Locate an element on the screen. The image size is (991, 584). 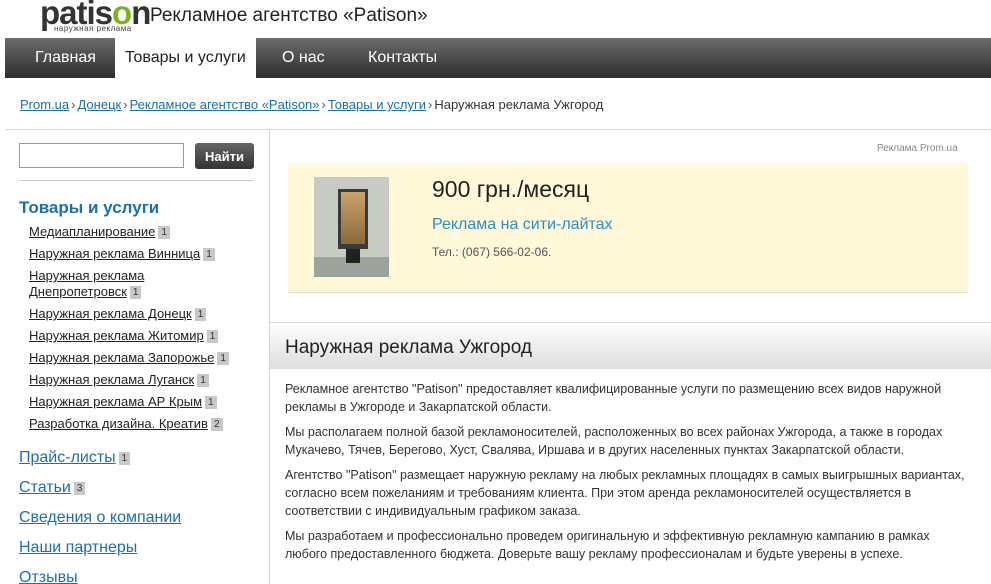
sidebar-subitem-label: Разработка дизайна. Креатив is located at coordinates (118, 423).